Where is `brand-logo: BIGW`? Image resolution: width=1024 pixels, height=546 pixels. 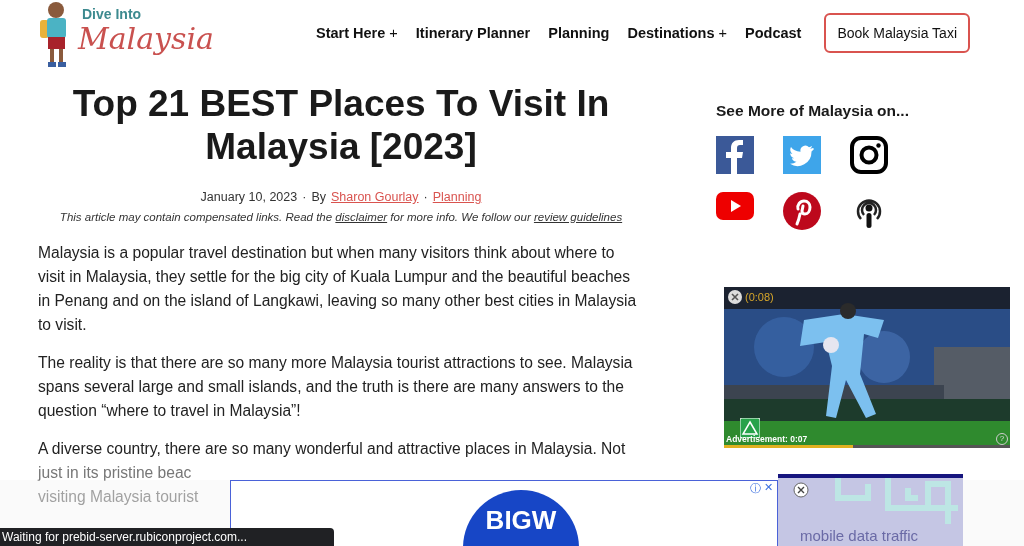
brand-logo: BIGW is located at coordinates (521, 518).